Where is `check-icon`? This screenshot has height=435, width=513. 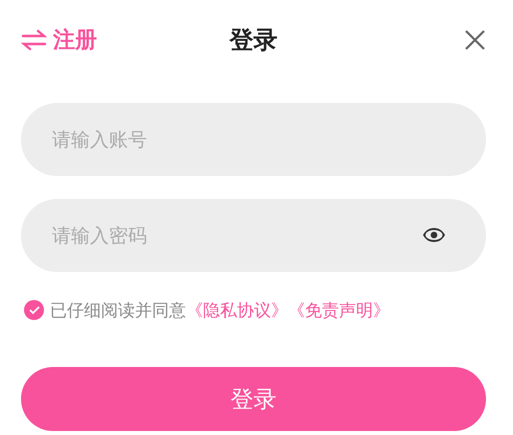 check-icon is located at coordinates (34, 310).